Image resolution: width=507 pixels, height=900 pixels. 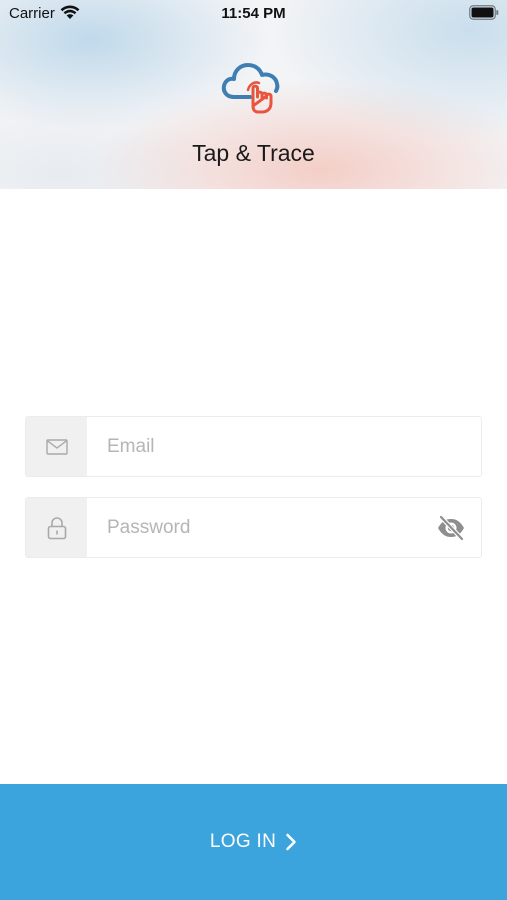 I want to click on status-bar: Carrier 11:54 PM, so click(x=253, y=14).